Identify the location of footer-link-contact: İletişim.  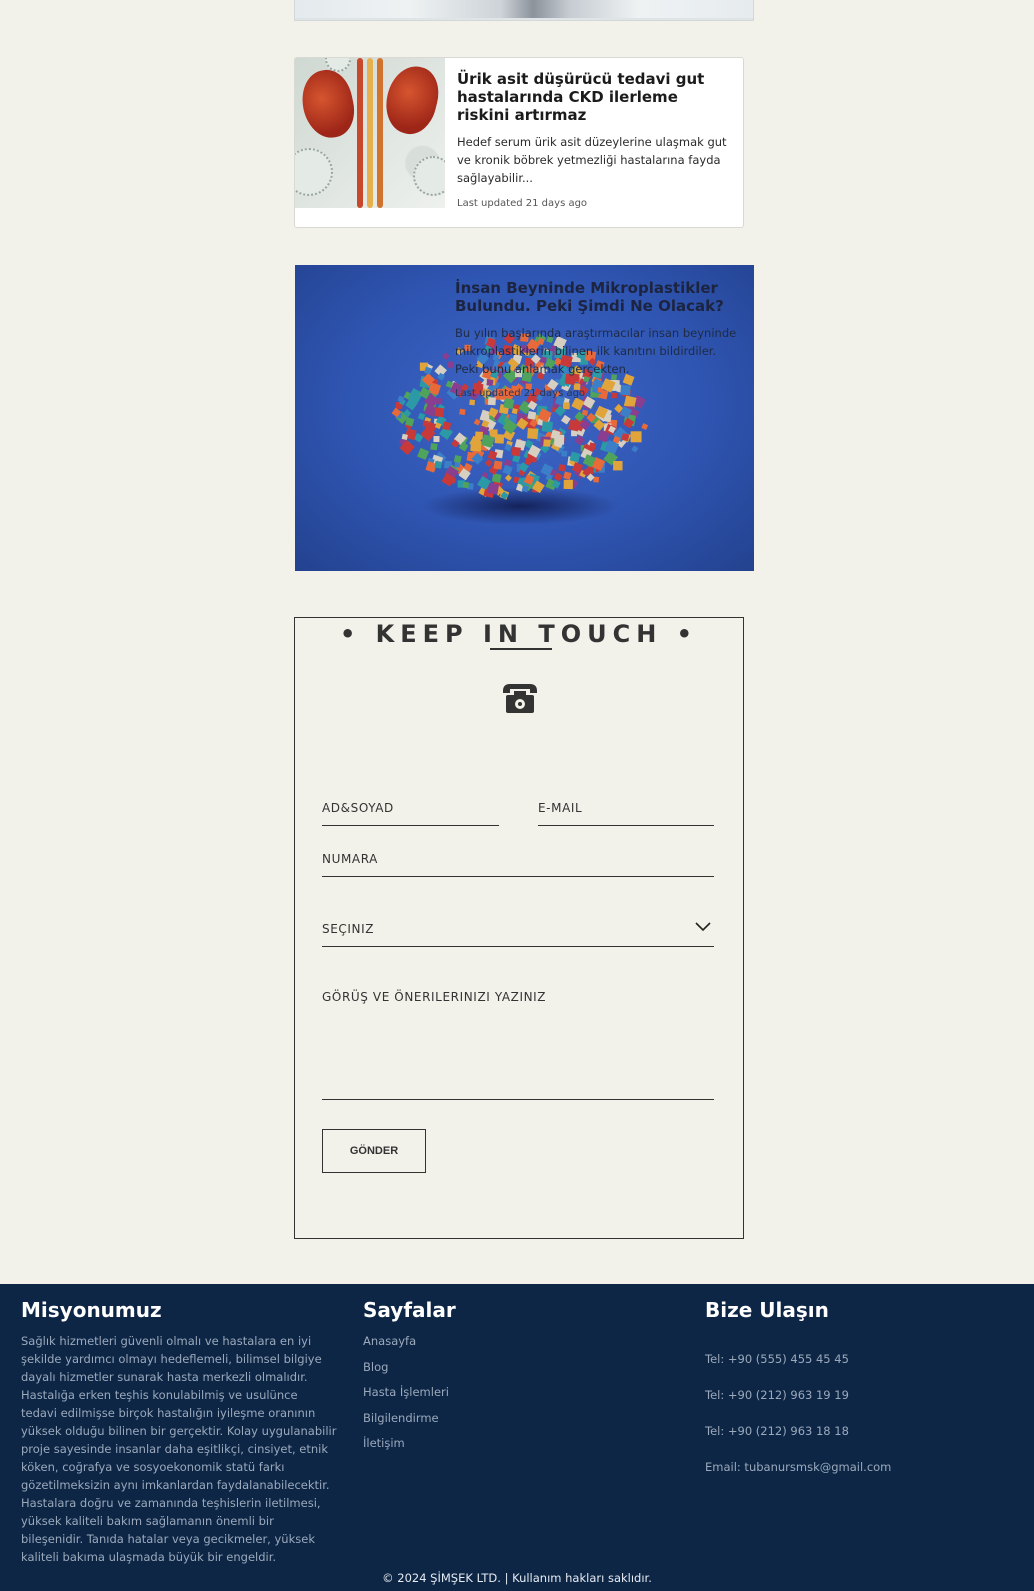
(513, 1447).